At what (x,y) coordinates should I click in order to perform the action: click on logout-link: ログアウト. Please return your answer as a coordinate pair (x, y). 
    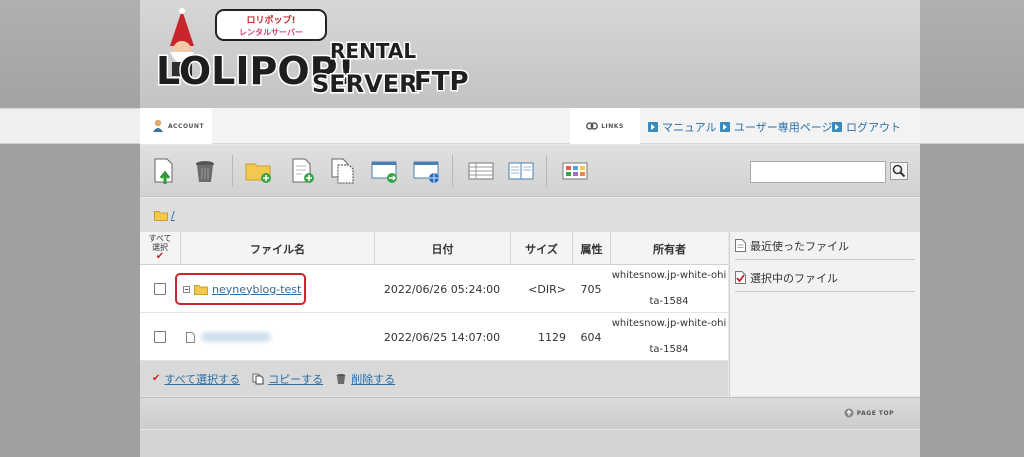
    Looking at the image, I should click on (866, 127).